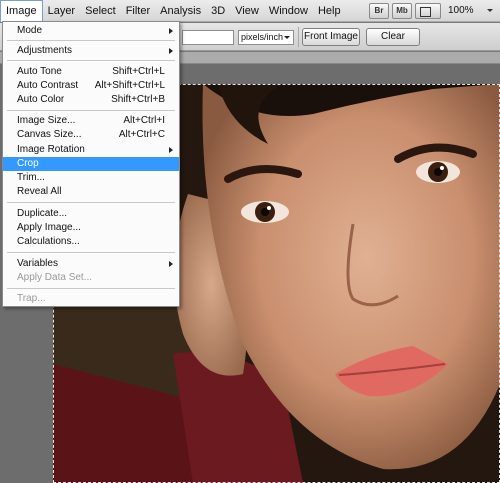 This screenshot has height=483, width=500. What do you see at coordinates (288, 11) in the screenshot?
I see `menu-window: Window` at bounding box center [288, 11].